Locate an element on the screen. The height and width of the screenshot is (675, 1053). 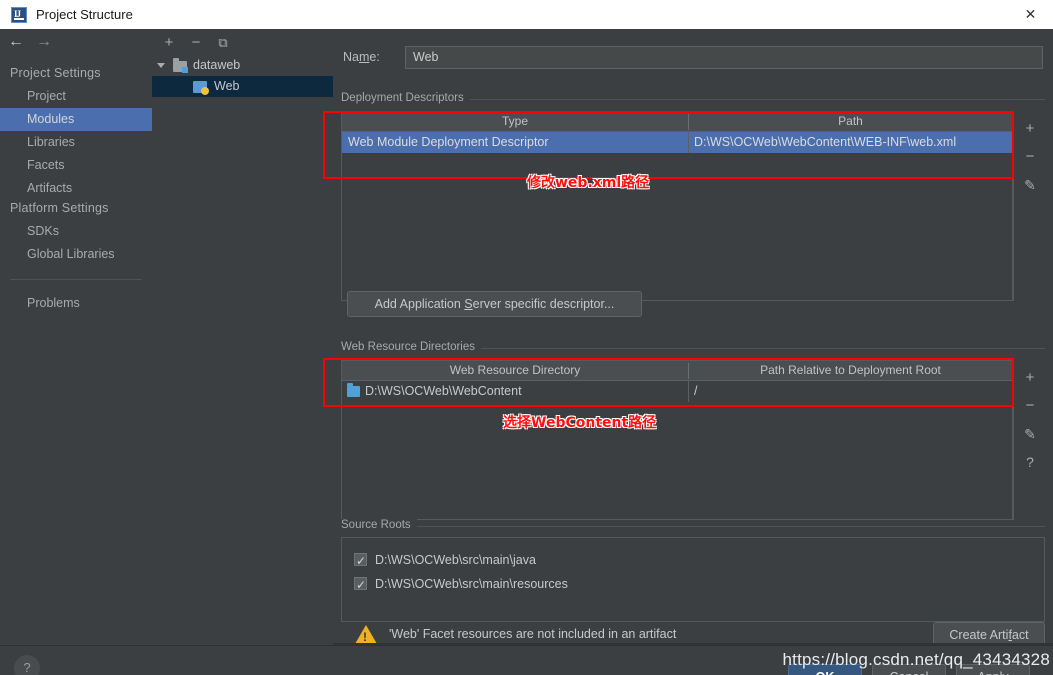
source-root-label: D:\WS\OCWeb\src\main\resources is located at coordinates (471, 584).